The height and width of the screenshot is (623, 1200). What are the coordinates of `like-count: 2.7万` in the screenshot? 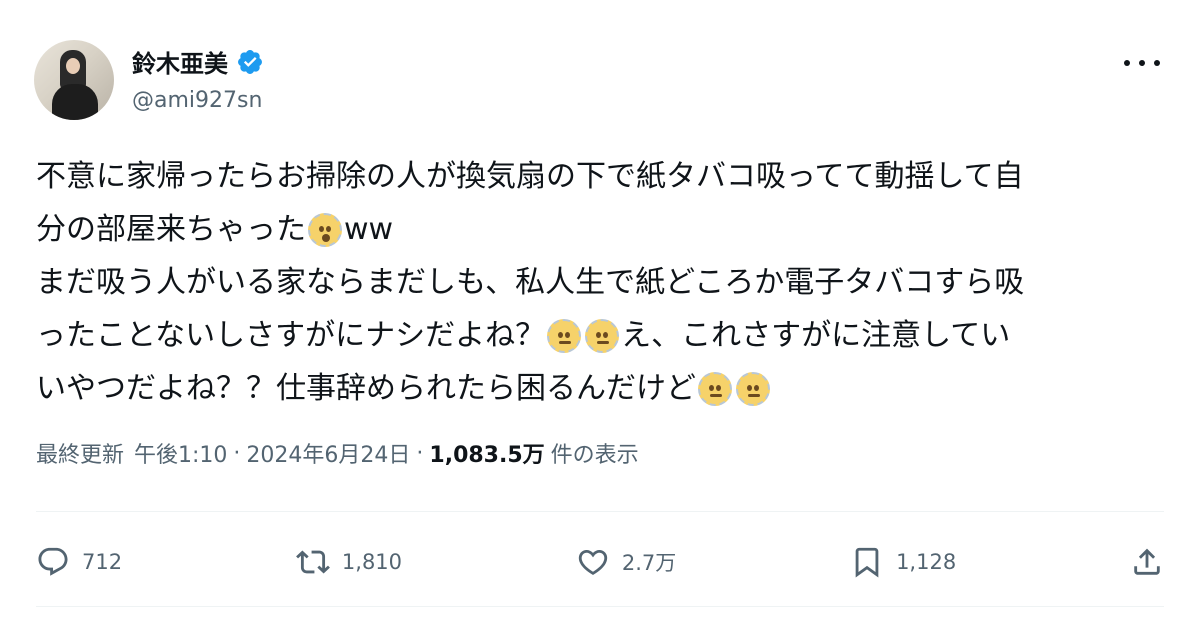 It's located at (649, 563).